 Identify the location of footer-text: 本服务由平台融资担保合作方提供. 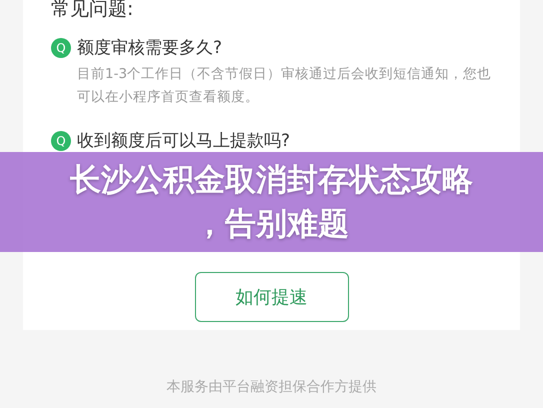
(272, 387).